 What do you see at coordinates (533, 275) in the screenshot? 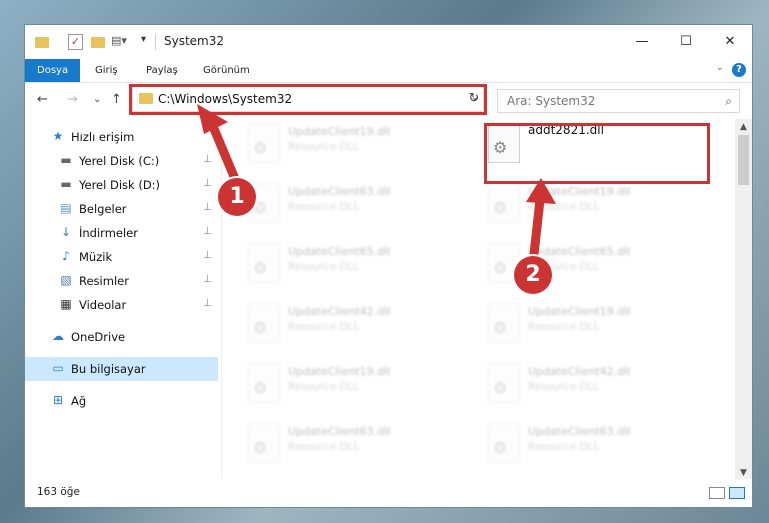
I see `callout-badge-2: 2` at bounding box center [533, 275].